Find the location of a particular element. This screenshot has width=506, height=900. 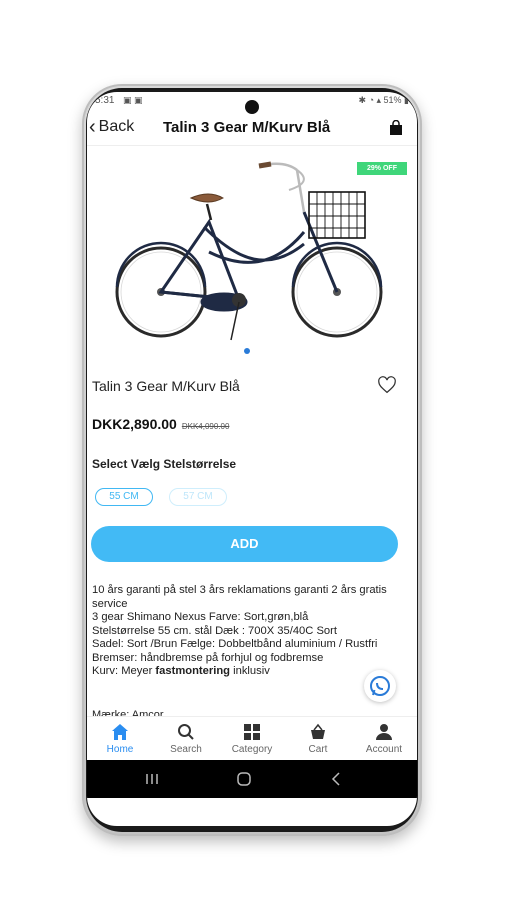

nav-item-home: Home is located at coordinates (120, 738).